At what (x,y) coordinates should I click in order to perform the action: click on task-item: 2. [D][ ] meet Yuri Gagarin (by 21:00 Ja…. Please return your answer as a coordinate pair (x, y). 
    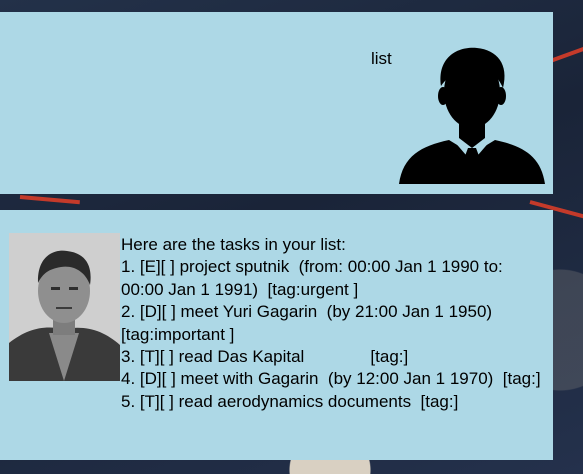
    Looking at the image, I should click on (309, 323).